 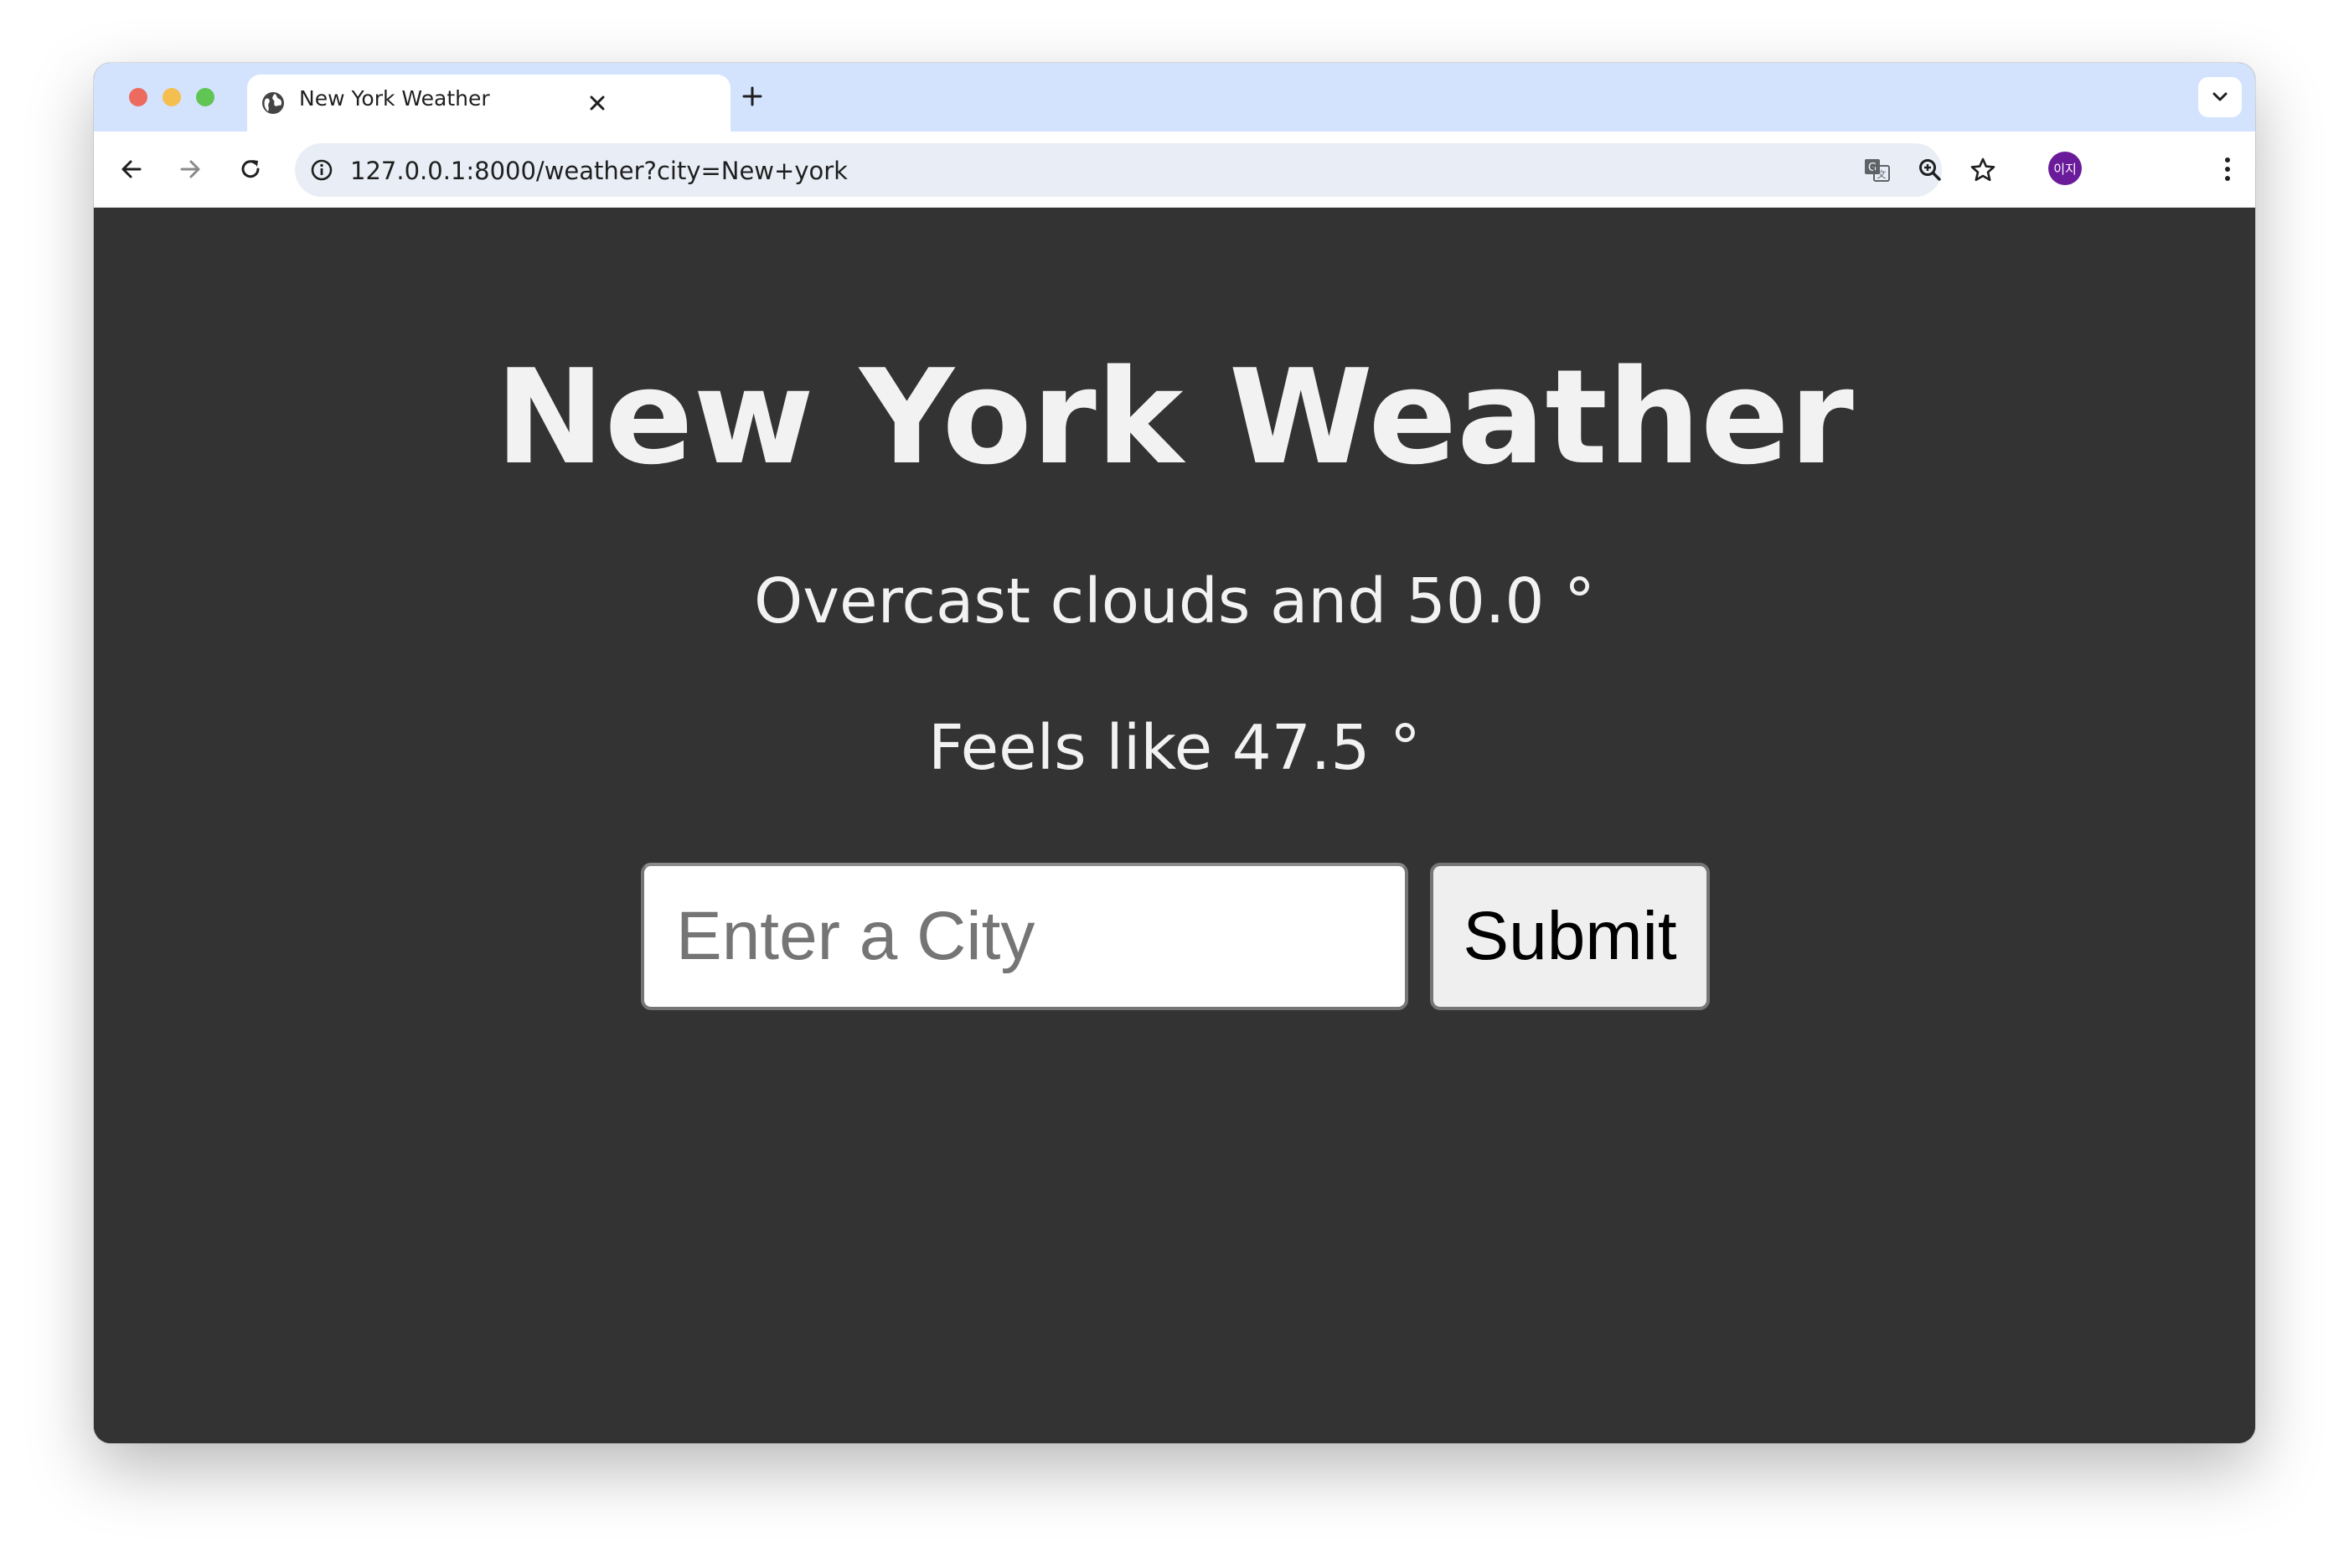 I want to click on minimize-window-button, so click(x=172, y=97).